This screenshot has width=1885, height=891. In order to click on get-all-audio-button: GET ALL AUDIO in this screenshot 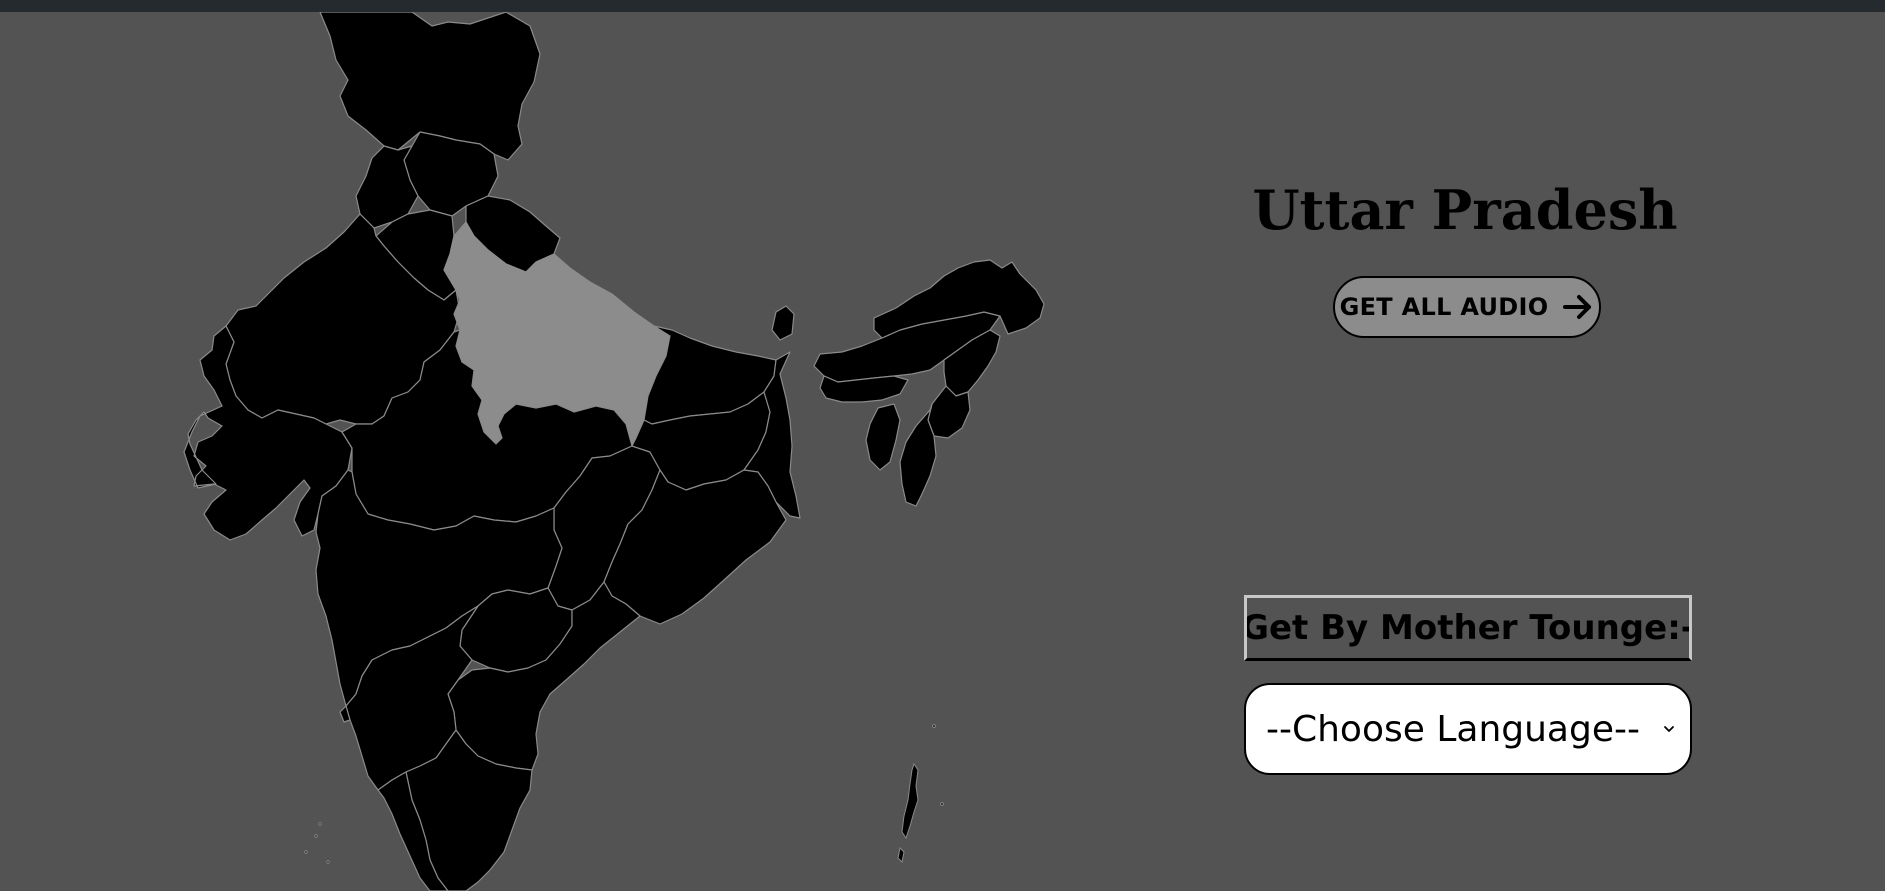, I will do `click(1467, 307)`.